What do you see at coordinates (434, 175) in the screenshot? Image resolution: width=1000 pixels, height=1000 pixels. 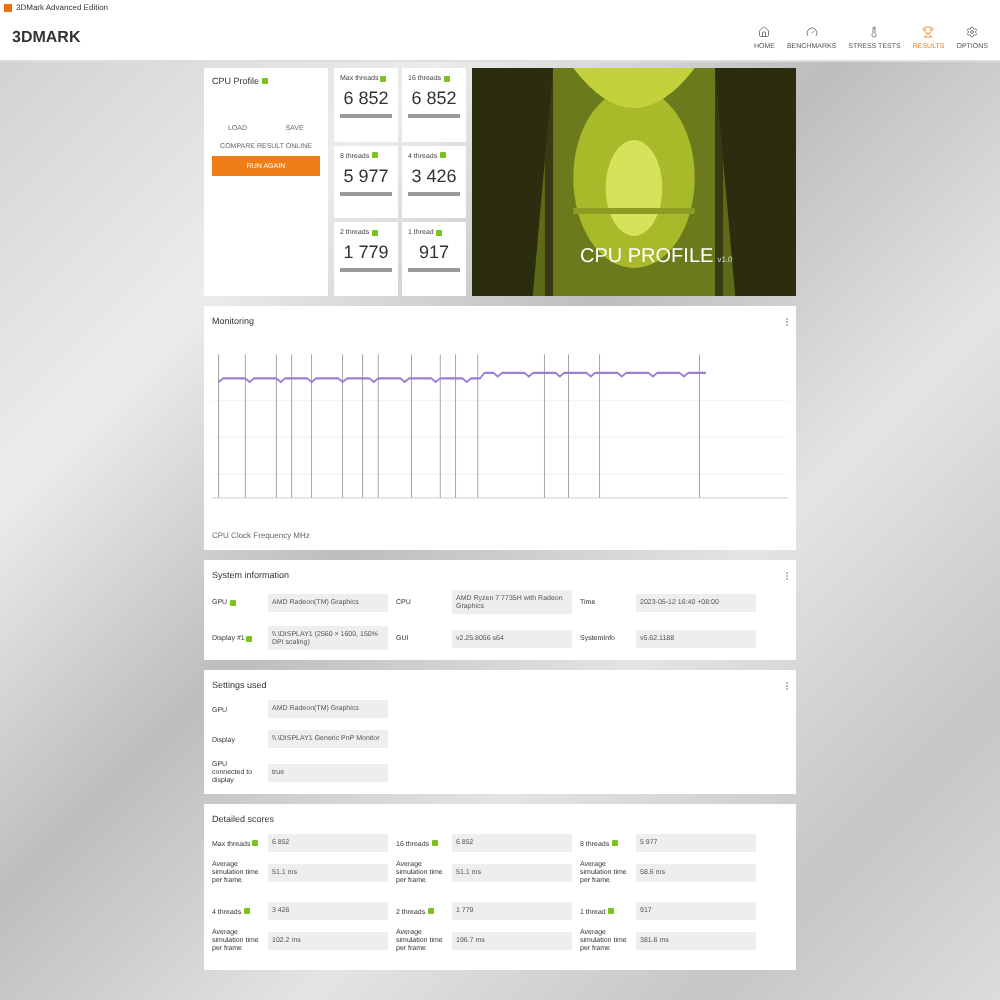 I see `score-value: 3 426` at bounding box center [434, 175].